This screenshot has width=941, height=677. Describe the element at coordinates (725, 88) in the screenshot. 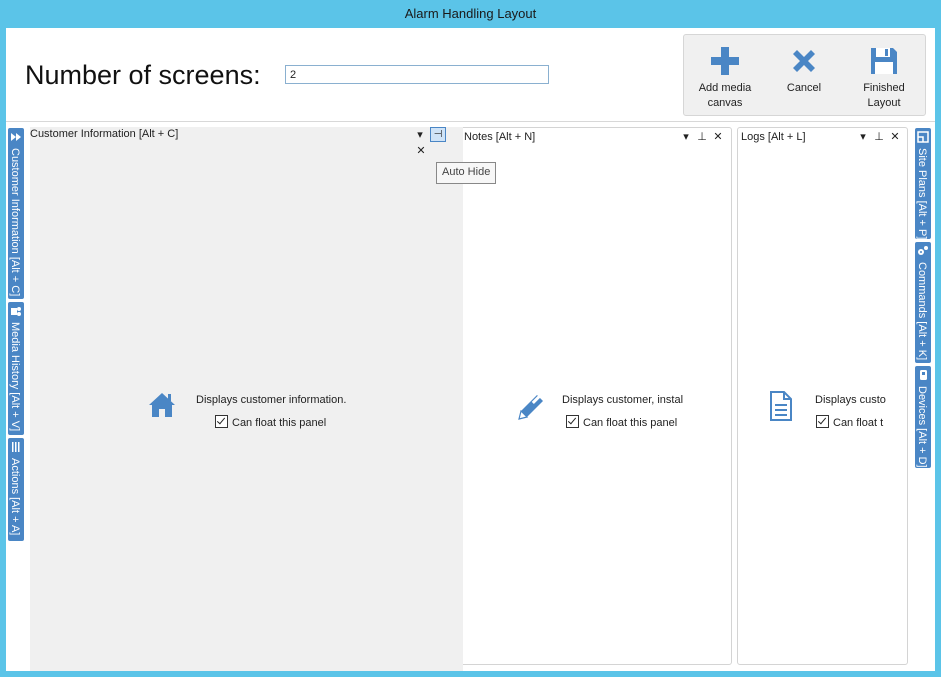

I see `add-media-label-1: Add media` at that location.